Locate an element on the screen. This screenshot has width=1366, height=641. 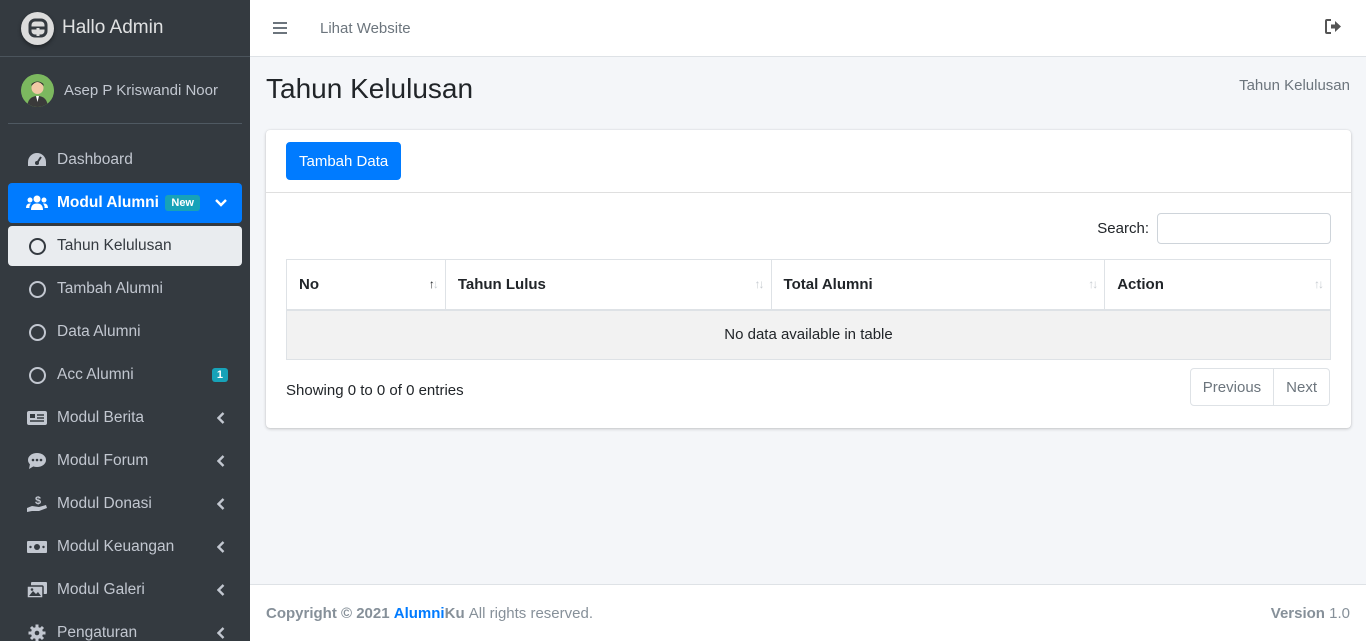
sidebar-item-label: Modul Keuangan is located at coordinates (116, 546).